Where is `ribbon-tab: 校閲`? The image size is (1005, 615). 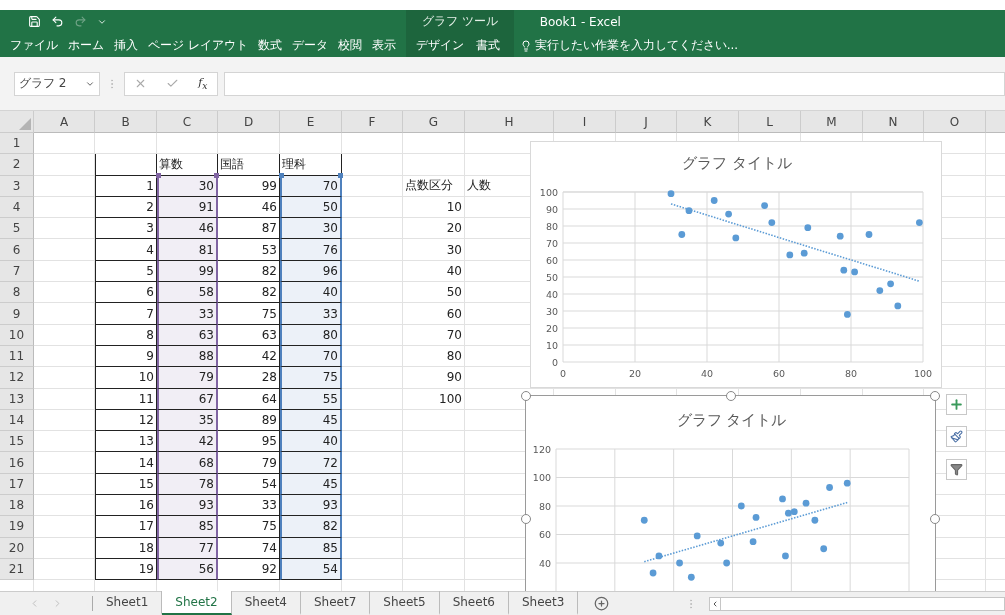 ribbon-tab: 校閲 is located at coordinates (349, 45).